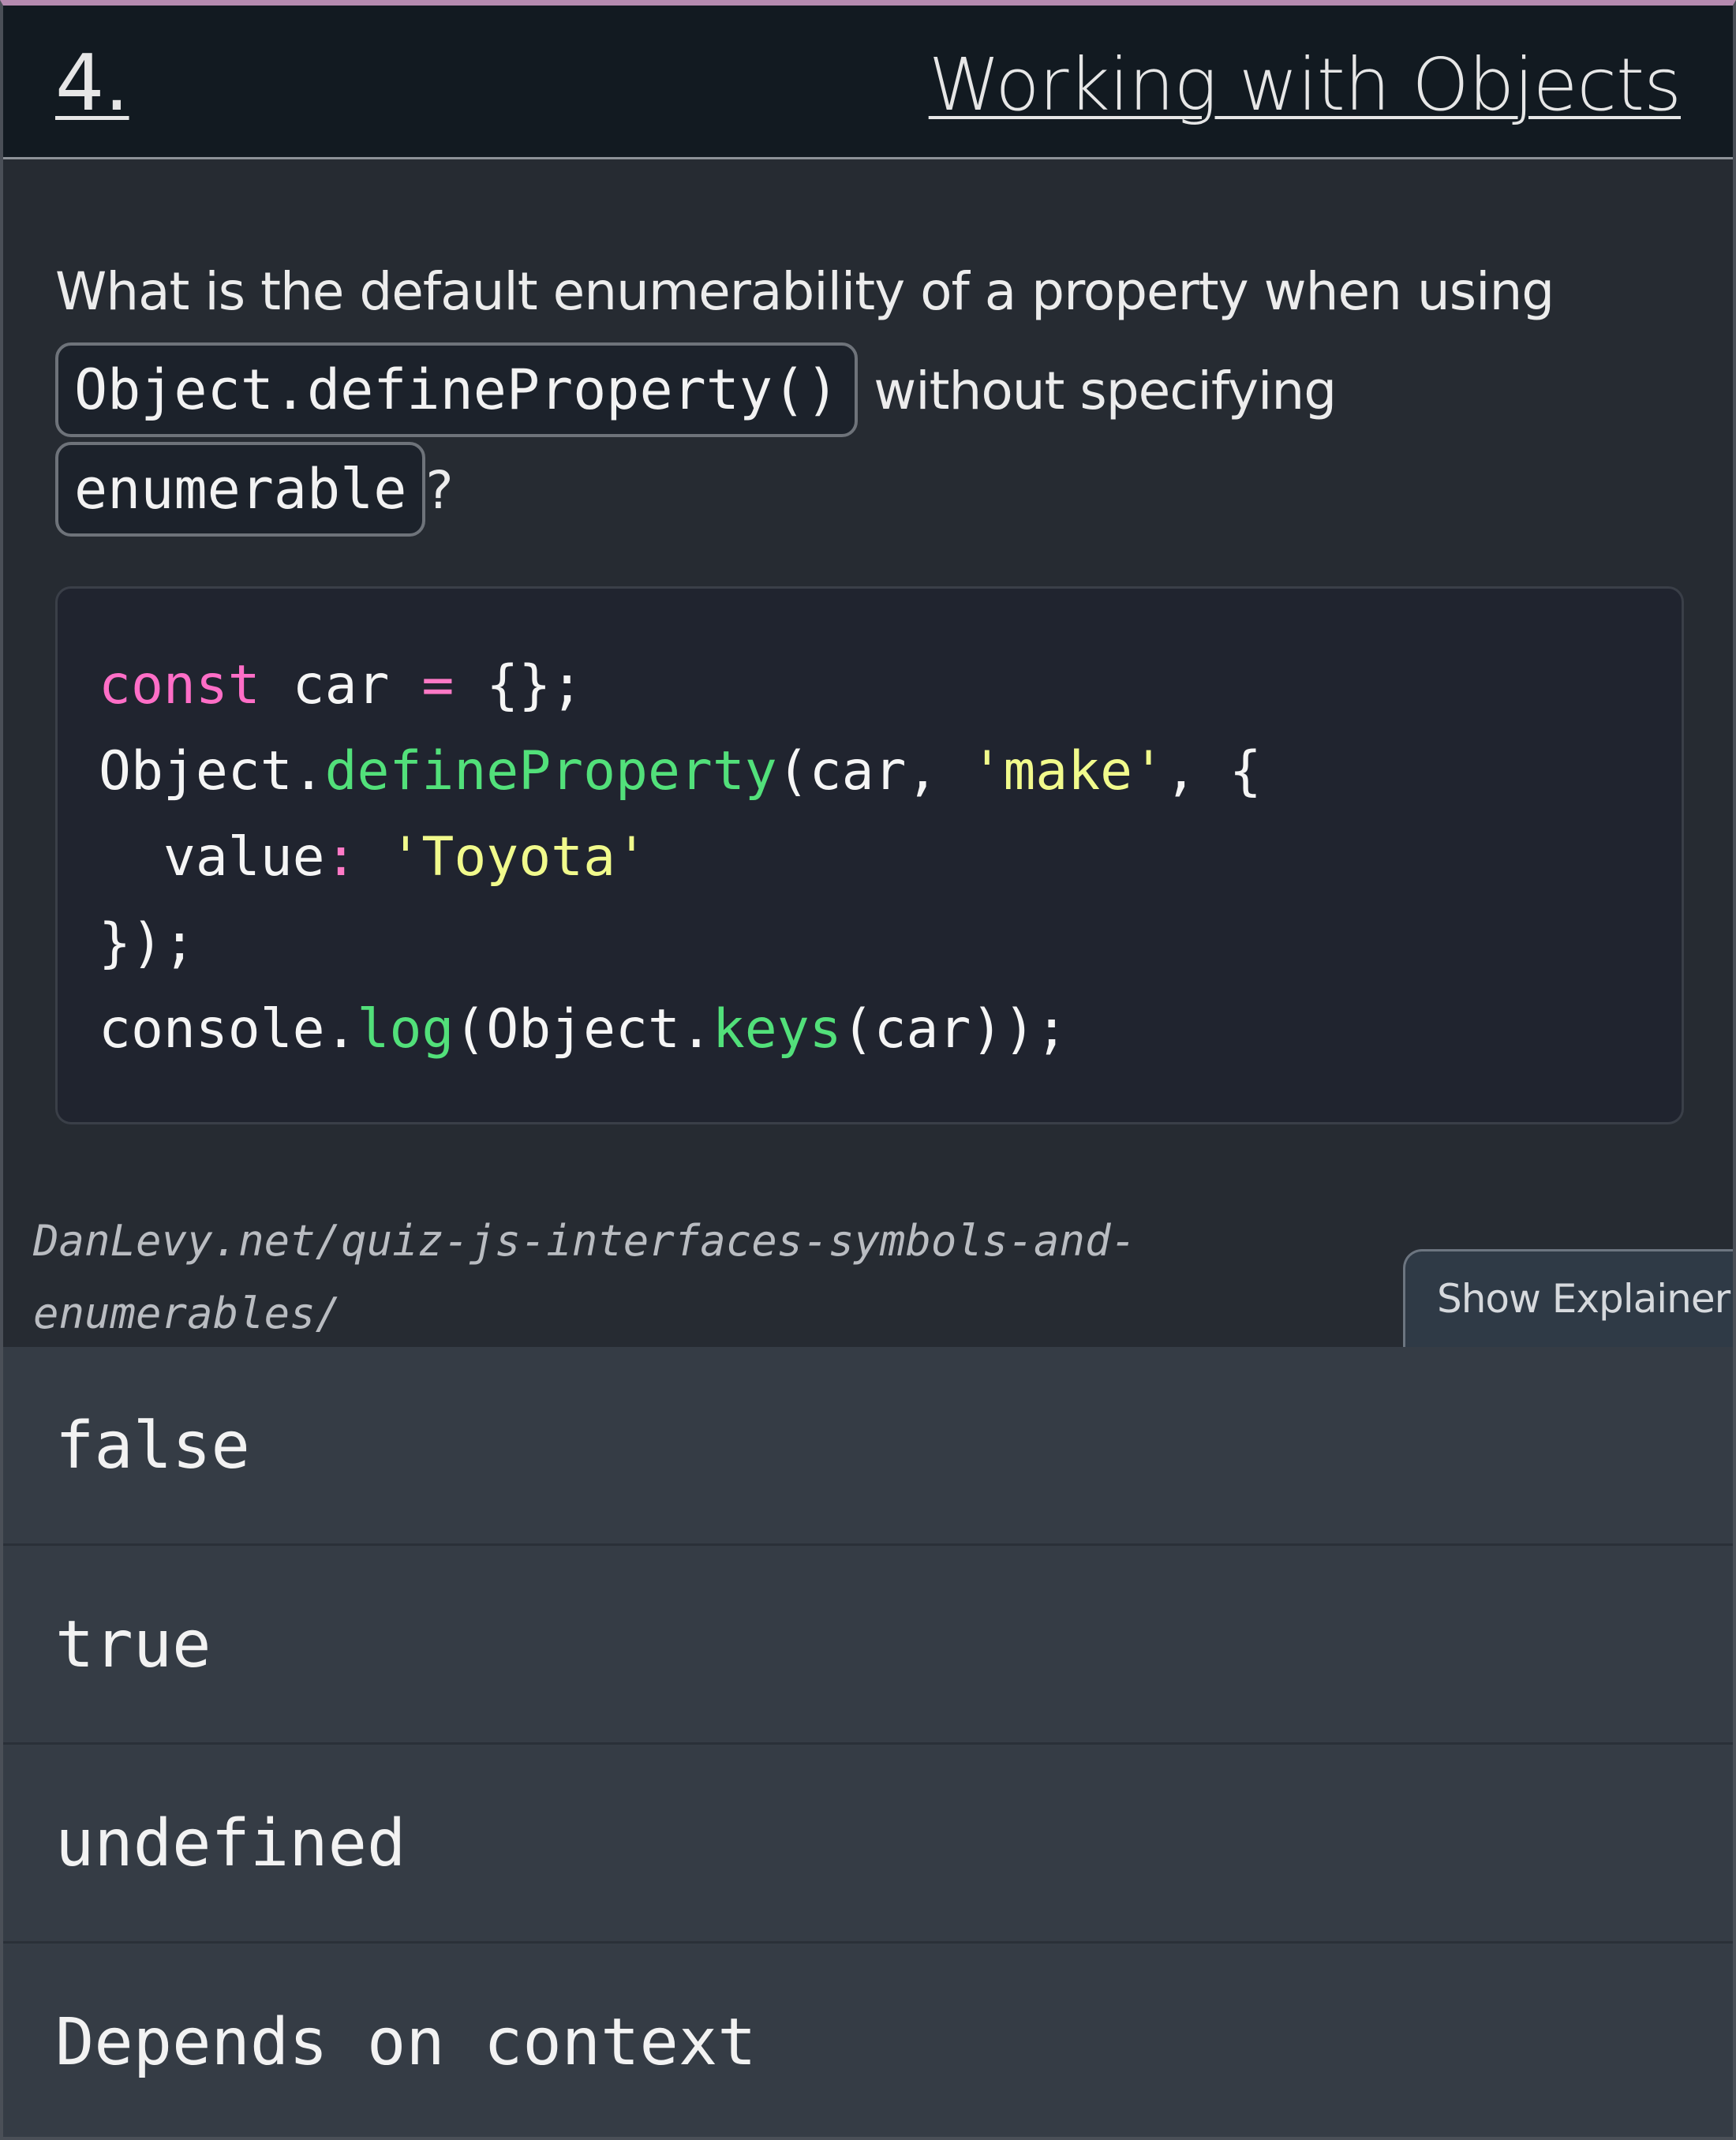 Image resolution: width=1736 pixels, height=2140 pixels. What do you see at coordinates (147, 943) in the screenshot?
I see `code-line: });` at bounding box center [147, 943].